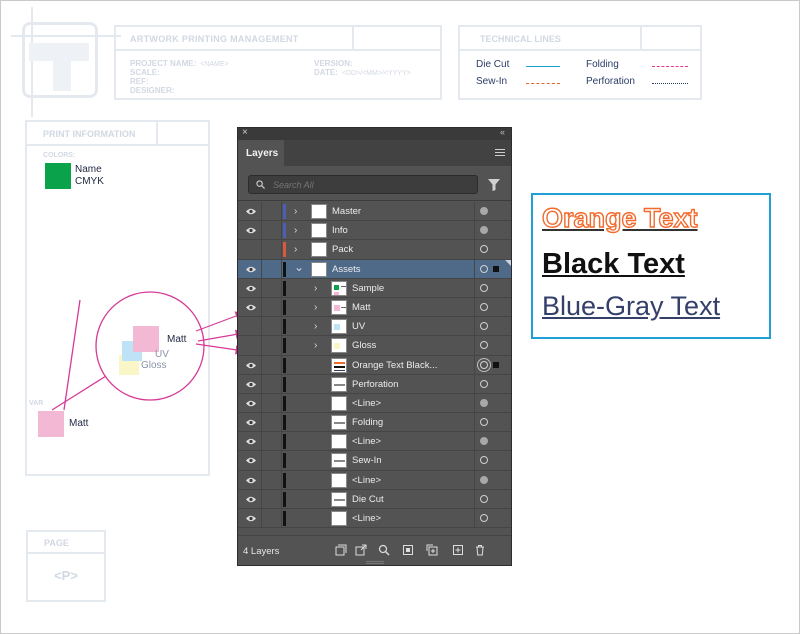 The width and height of the screenshot is (800, 634). What do you see at coordinates (361, 550) in the screenshot?
I see `export-icon` at bounding box center [361, 550].